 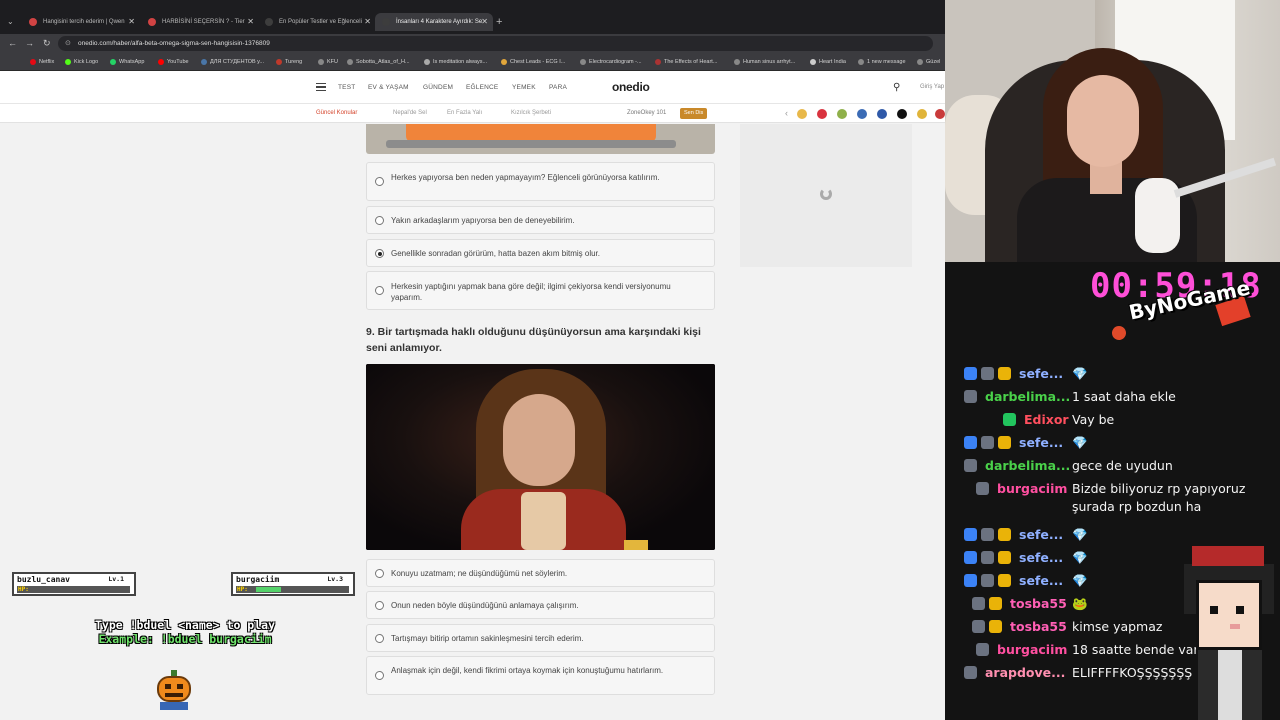 What do you see at coordinates (320, 22) in the screenshot?
I see `tab-title: En Popüler Testler ve Eğlenceli` at bounding box center [320, 22].